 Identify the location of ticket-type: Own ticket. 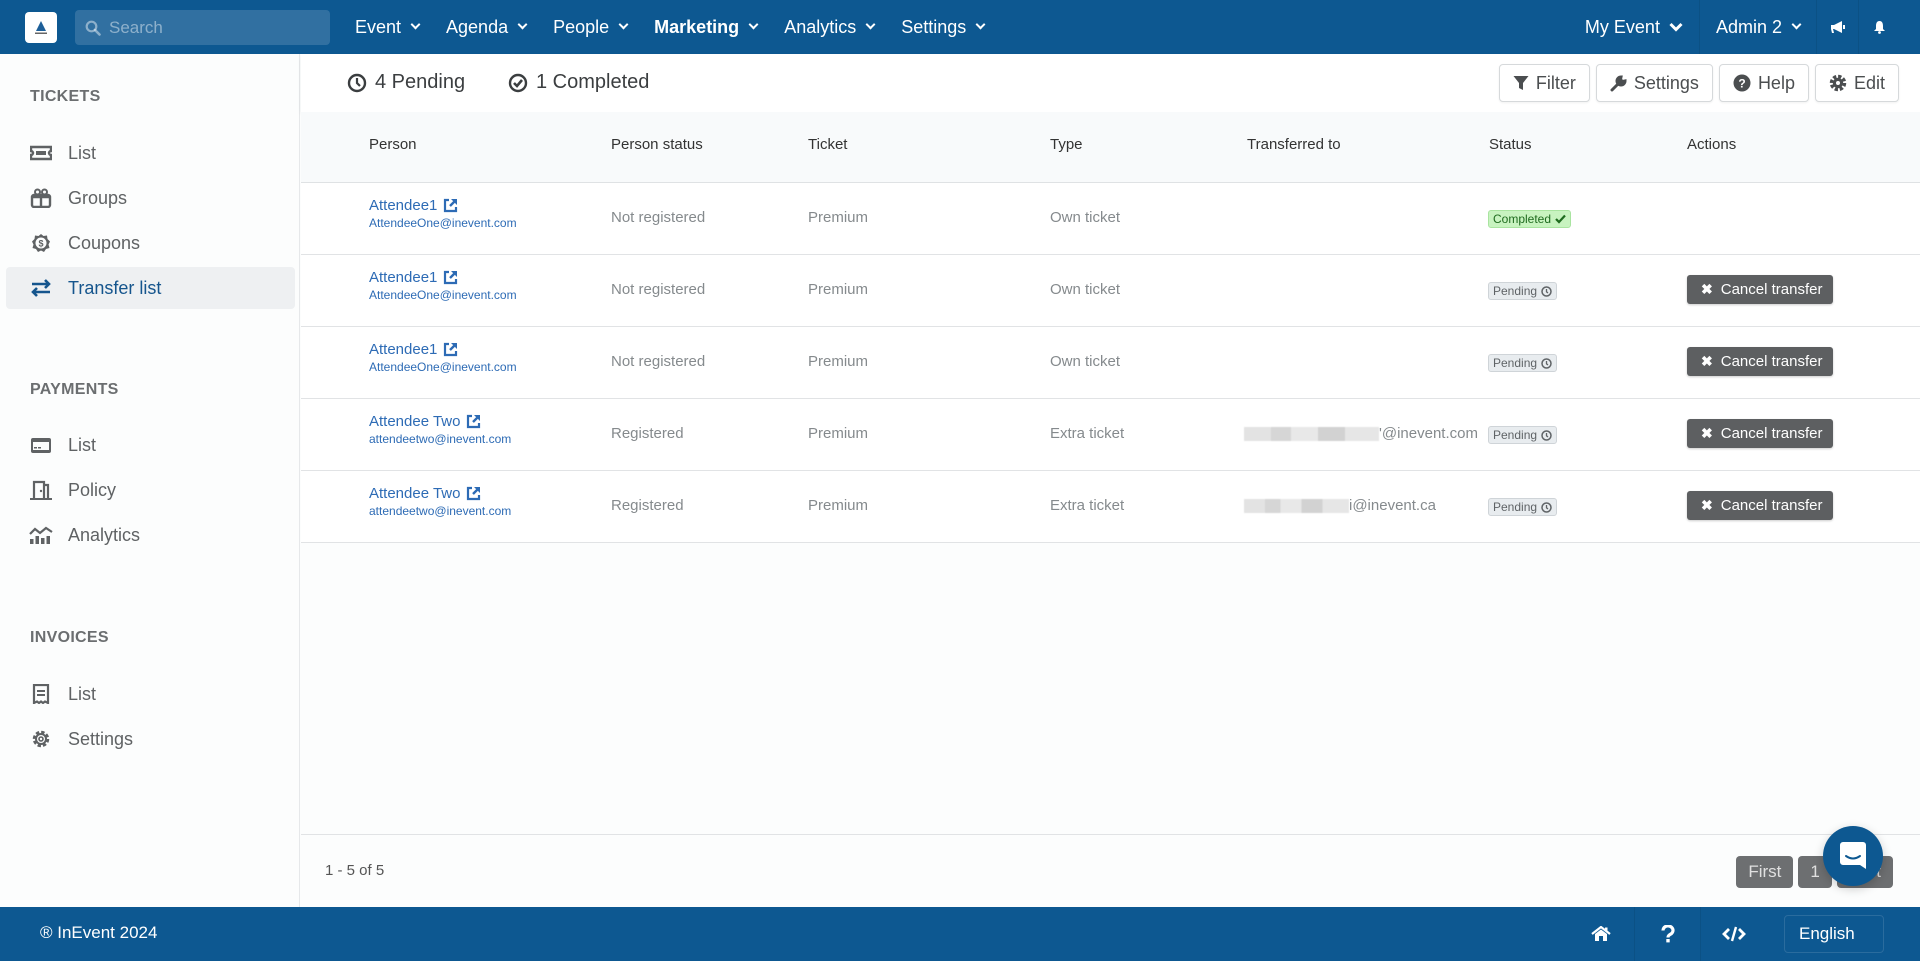
(1085, 361).